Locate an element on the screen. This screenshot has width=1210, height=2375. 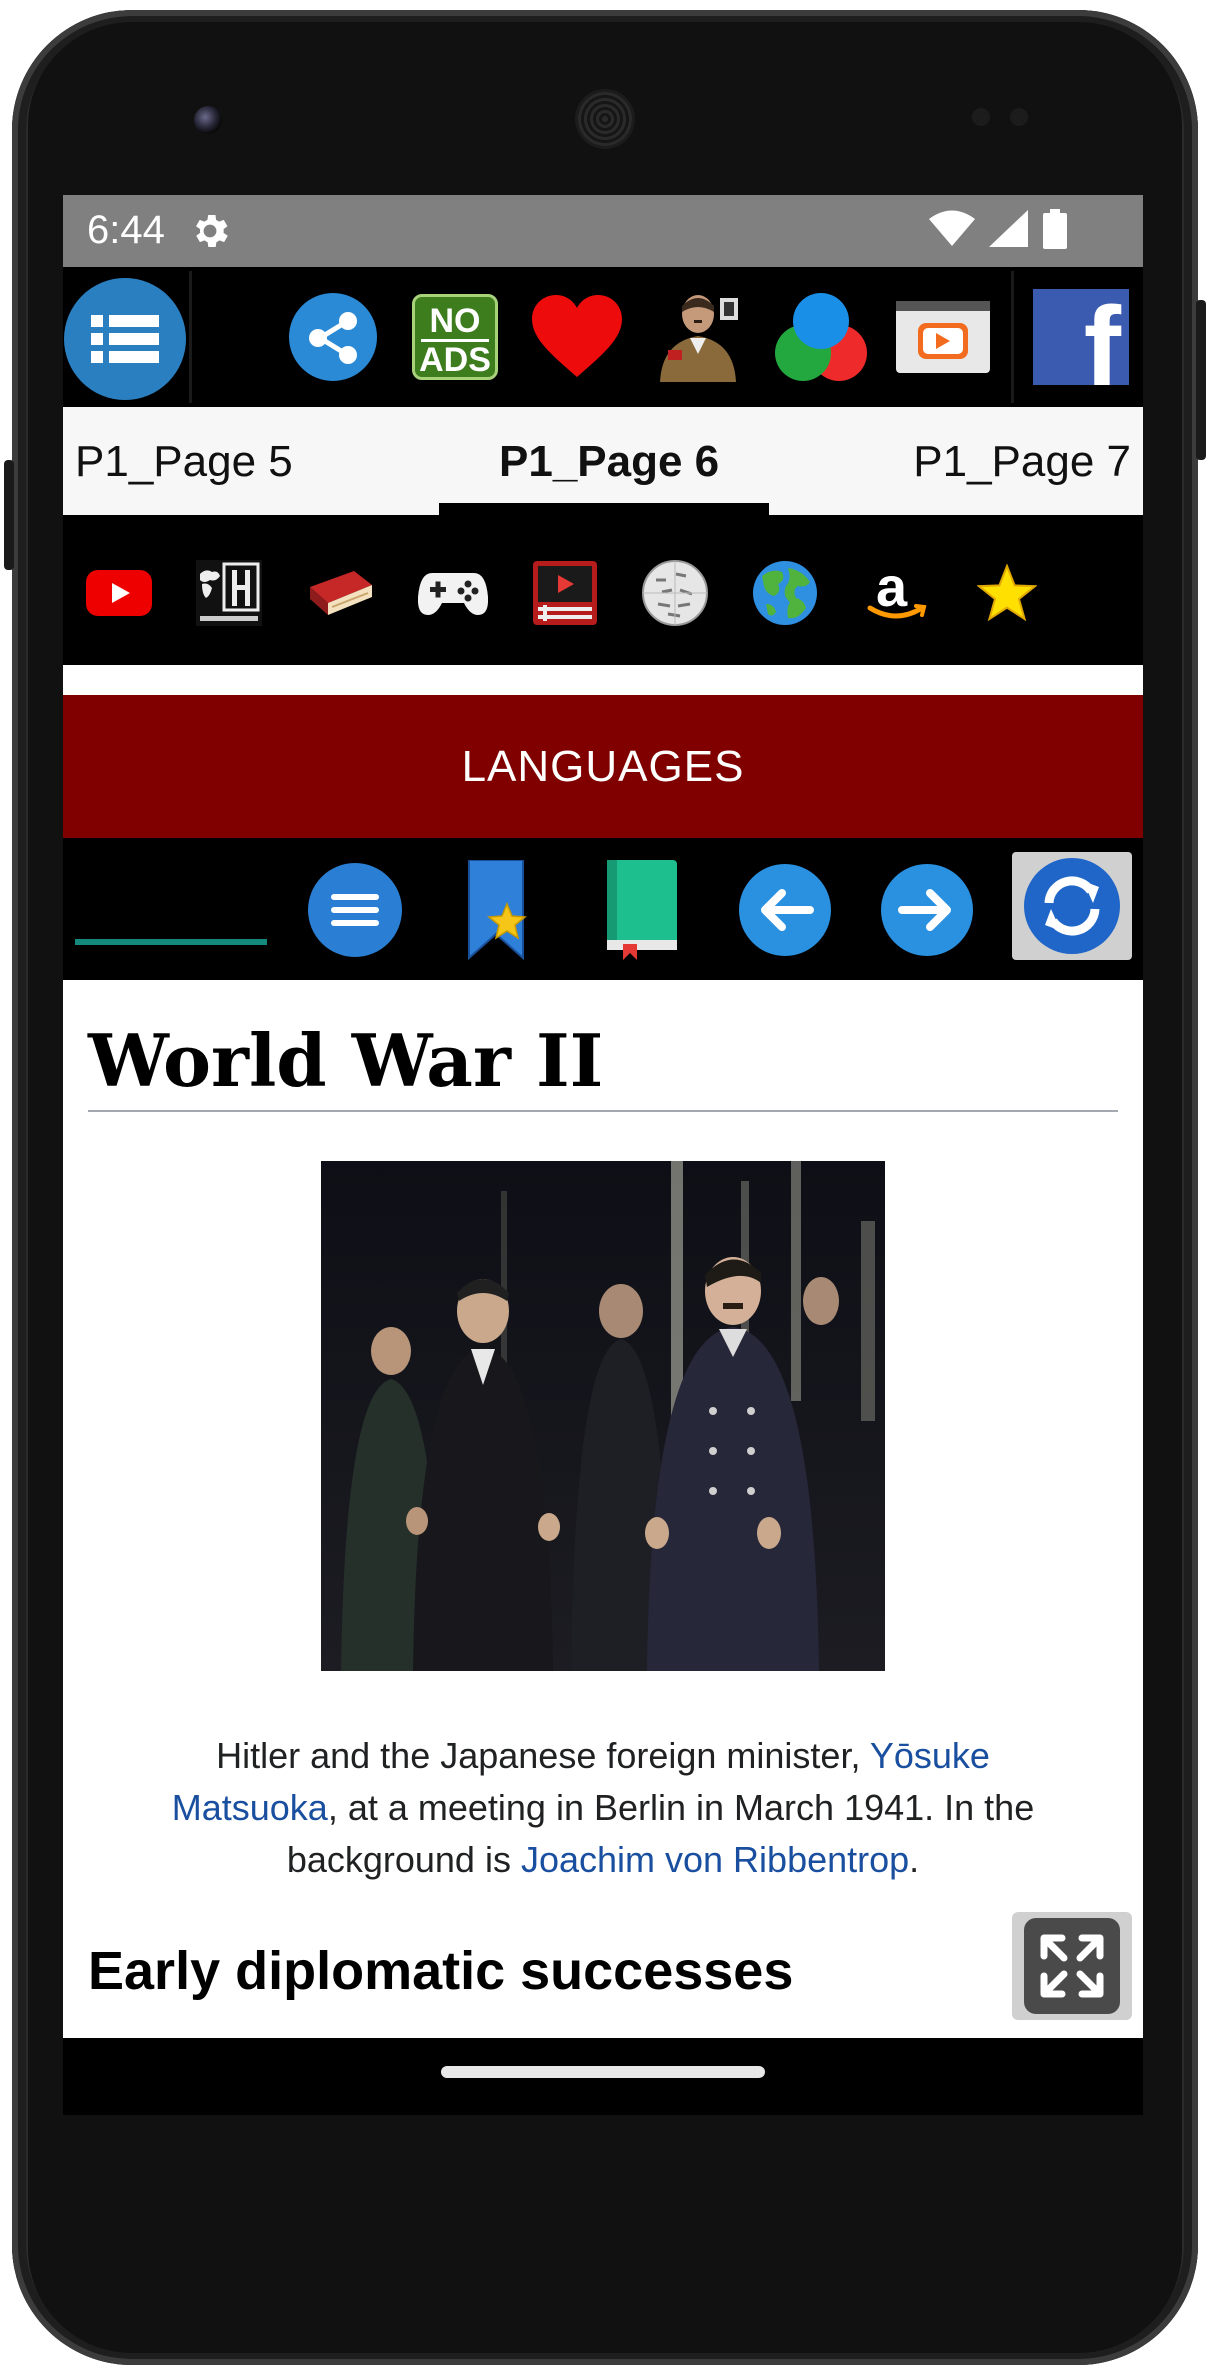
article-nav-bar is located at coordinates (603, 909).